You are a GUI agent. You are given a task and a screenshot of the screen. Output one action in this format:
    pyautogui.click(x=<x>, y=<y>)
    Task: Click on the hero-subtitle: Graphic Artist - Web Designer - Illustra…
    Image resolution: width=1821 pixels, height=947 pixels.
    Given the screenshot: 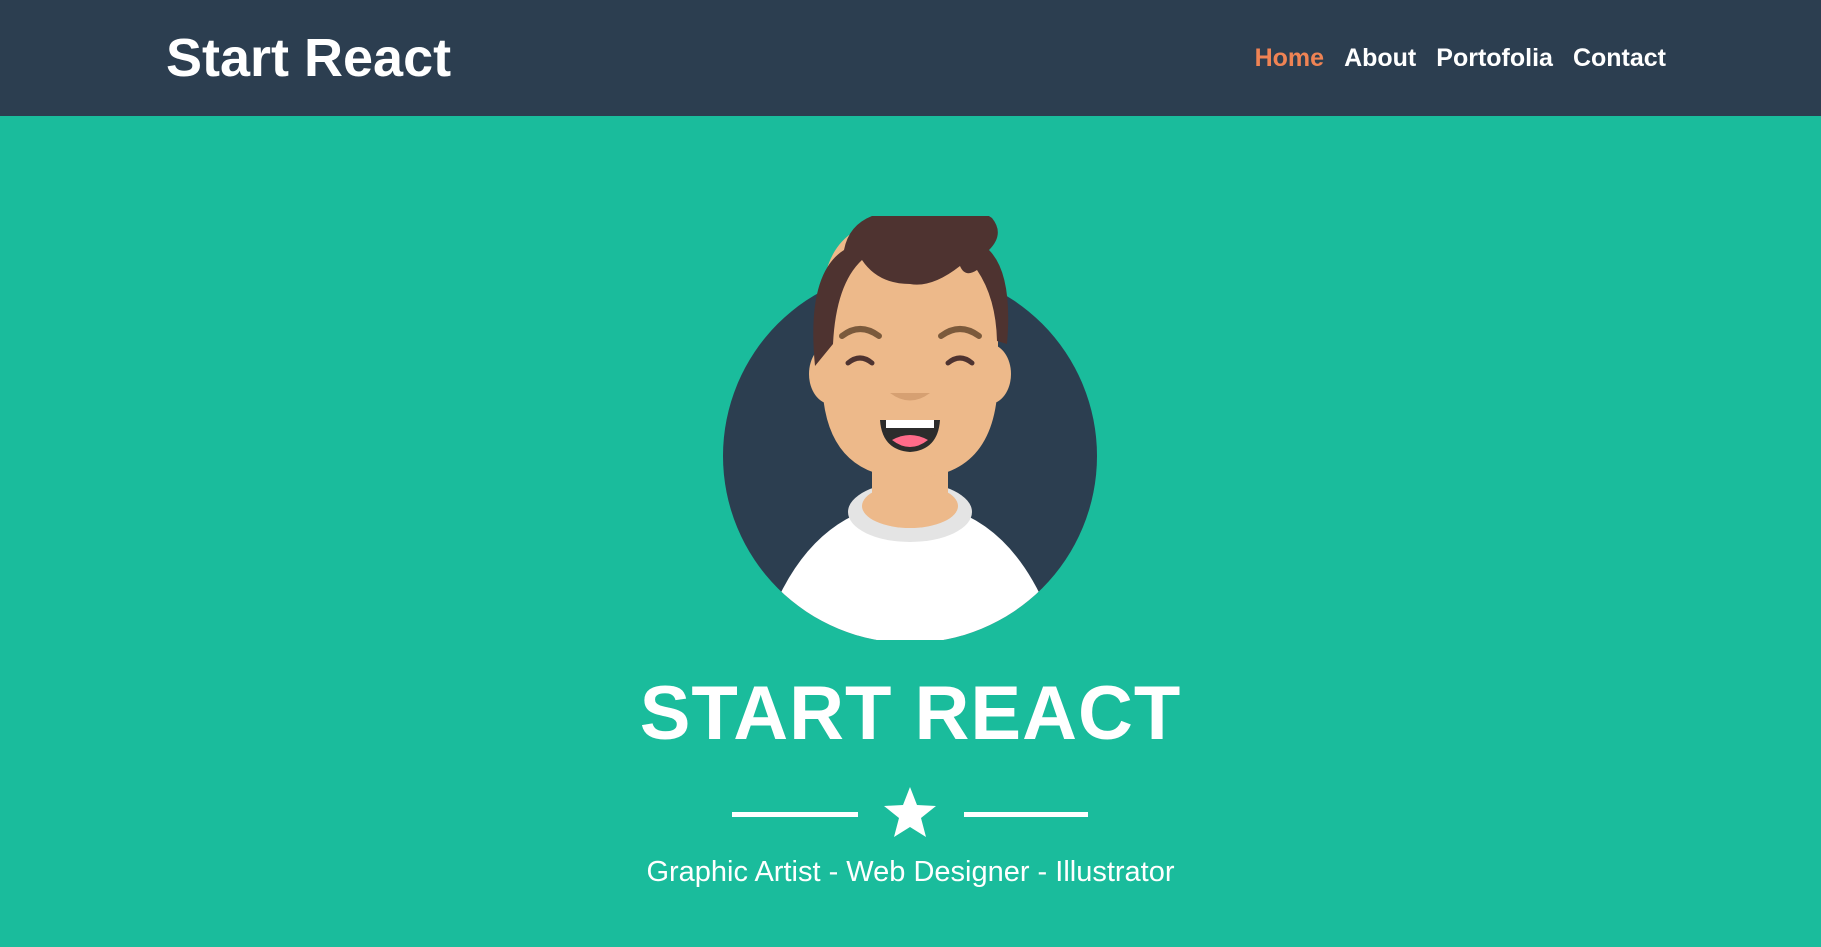 What is the action you would take?
    pyautogui.click(x=910, y=872)
    